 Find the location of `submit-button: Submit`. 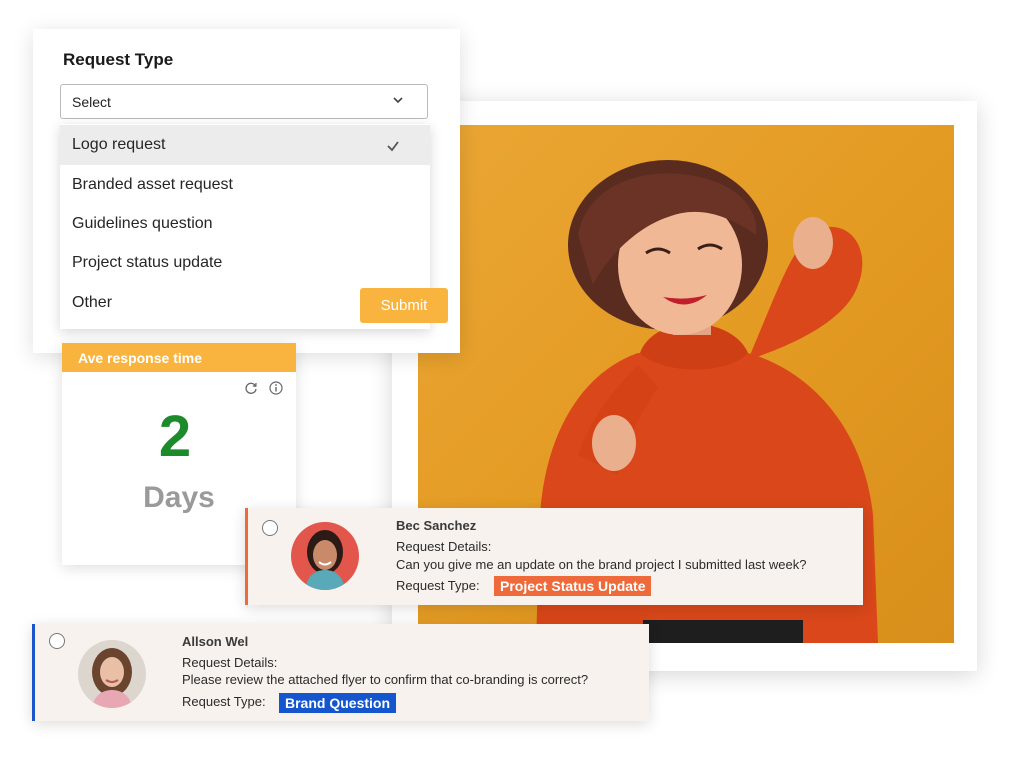

submit-button: Submit is located at coordinates (404, 305).